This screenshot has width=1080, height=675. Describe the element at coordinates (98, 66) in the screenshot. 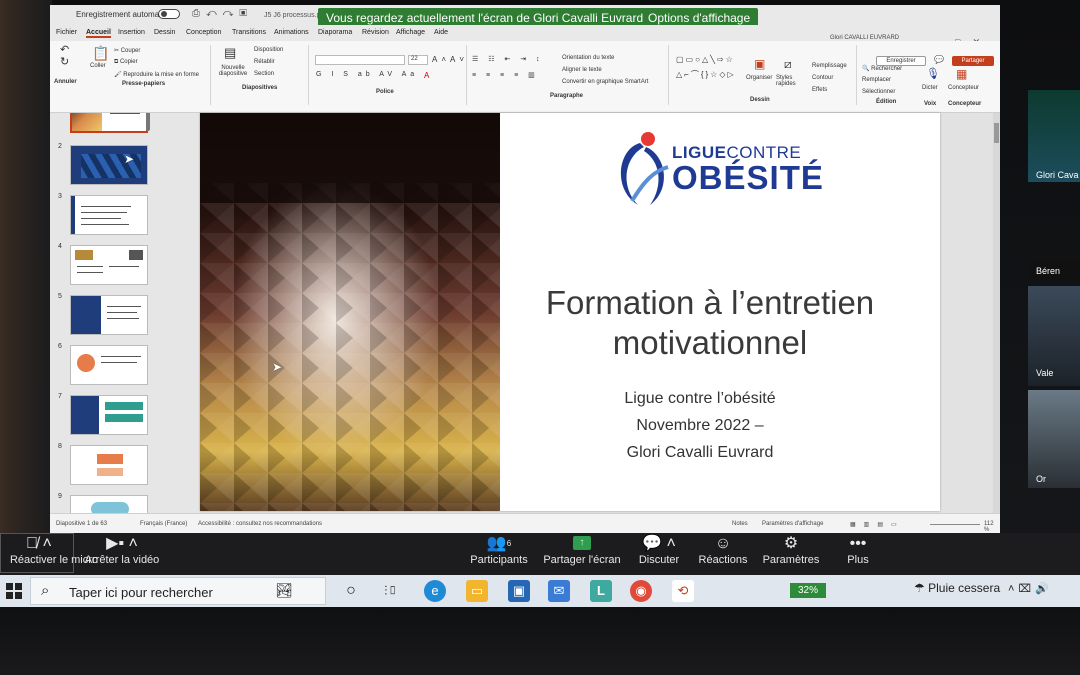

I see `paste-button: Coller` at that location.